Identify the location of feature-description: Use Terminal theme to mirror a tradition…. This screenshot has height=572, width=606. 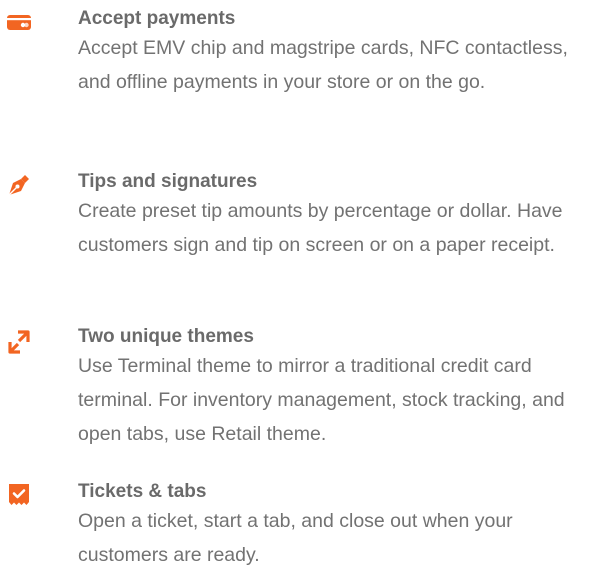
(321, 400).